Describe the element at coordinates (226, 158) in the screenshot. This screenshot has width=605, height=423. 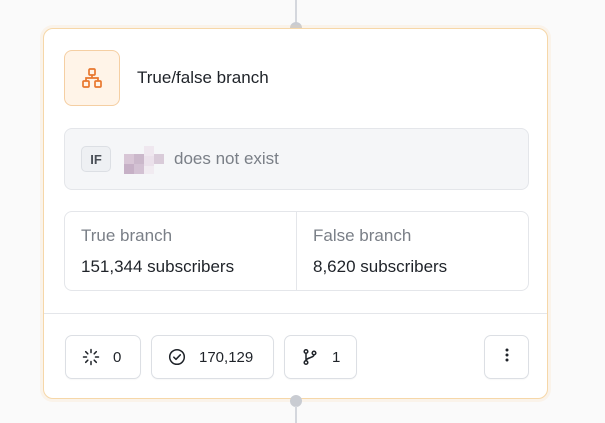
I see `condition-text: does not exist` at that location.